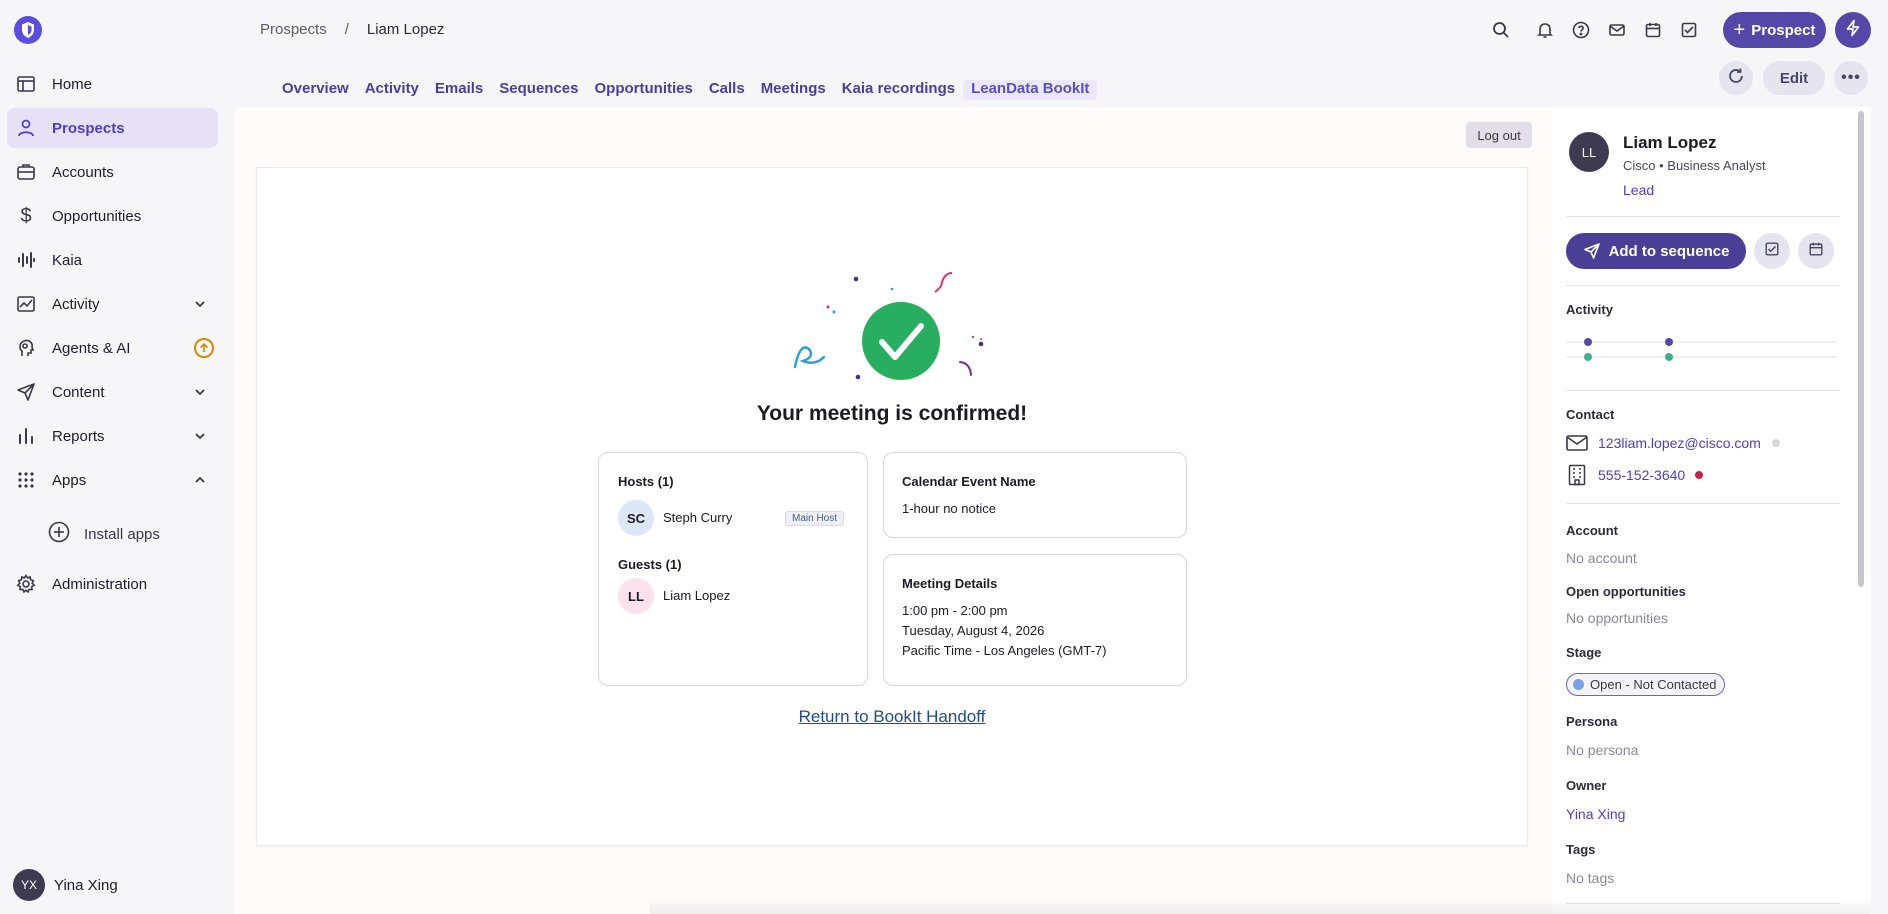 The image size is (1888, 914). Describe the element at coordinates (112, 128) in the screenshot. I see `sidebar-item-prospects: Prospects` at that location.